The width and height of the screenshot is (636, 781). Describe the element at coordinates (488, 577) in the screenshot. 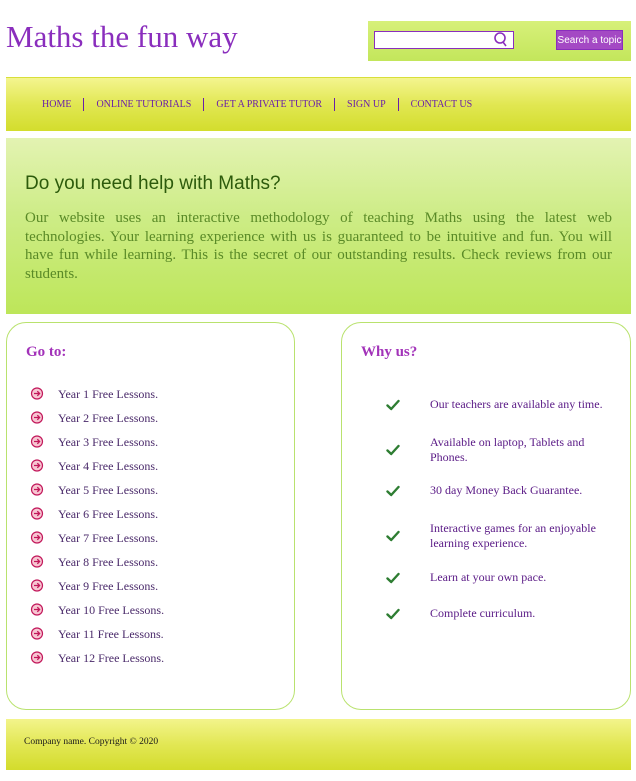

I see `why-text: Learn at your own pace.` at that location.